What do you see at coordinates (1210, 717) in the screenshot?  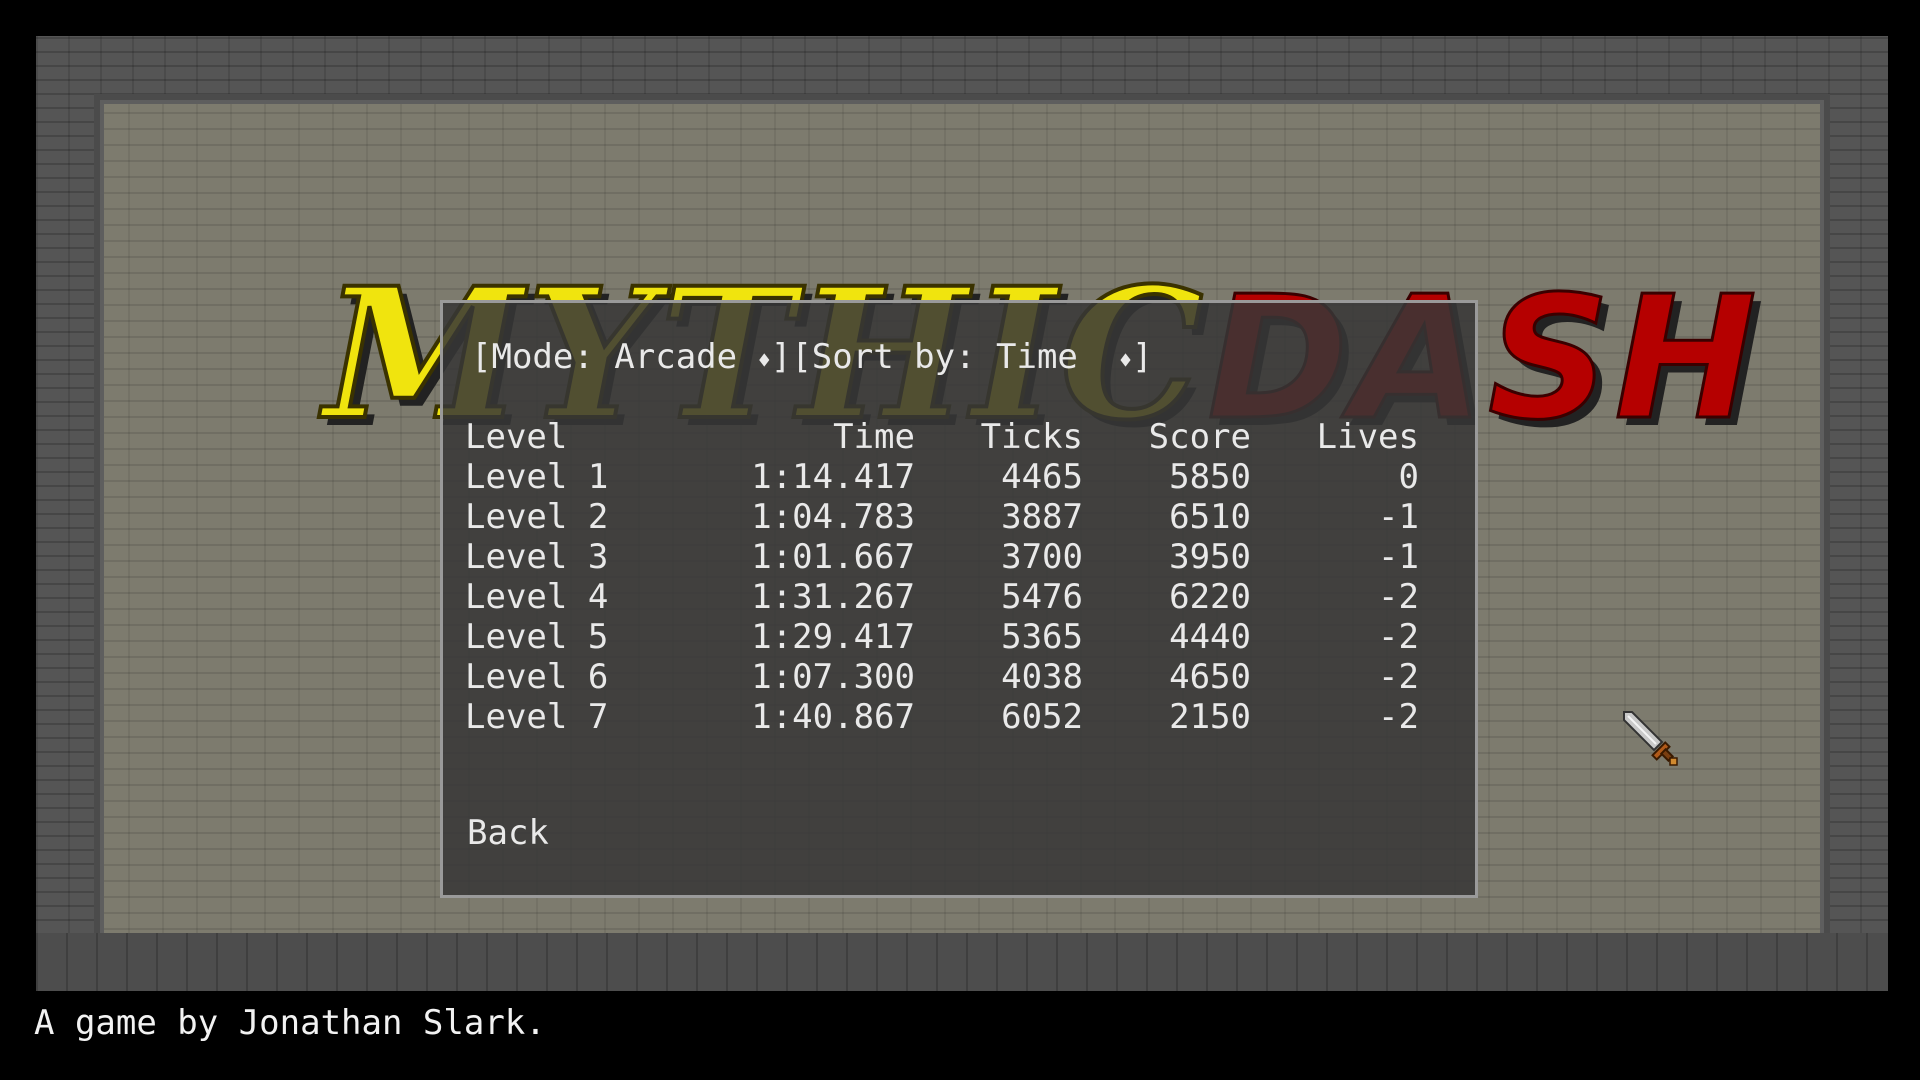 I see `cell-score: 2150` at bounding box center [1210, 717].